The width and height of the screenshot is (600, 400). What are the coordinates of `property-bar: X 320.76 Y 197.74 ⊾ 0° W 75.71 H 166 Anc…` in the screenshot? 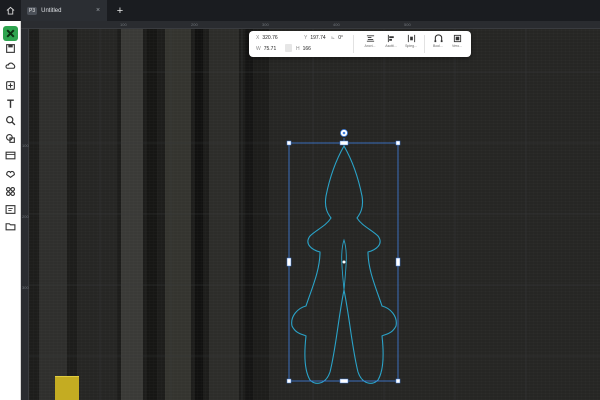 It's located at (360, 44).